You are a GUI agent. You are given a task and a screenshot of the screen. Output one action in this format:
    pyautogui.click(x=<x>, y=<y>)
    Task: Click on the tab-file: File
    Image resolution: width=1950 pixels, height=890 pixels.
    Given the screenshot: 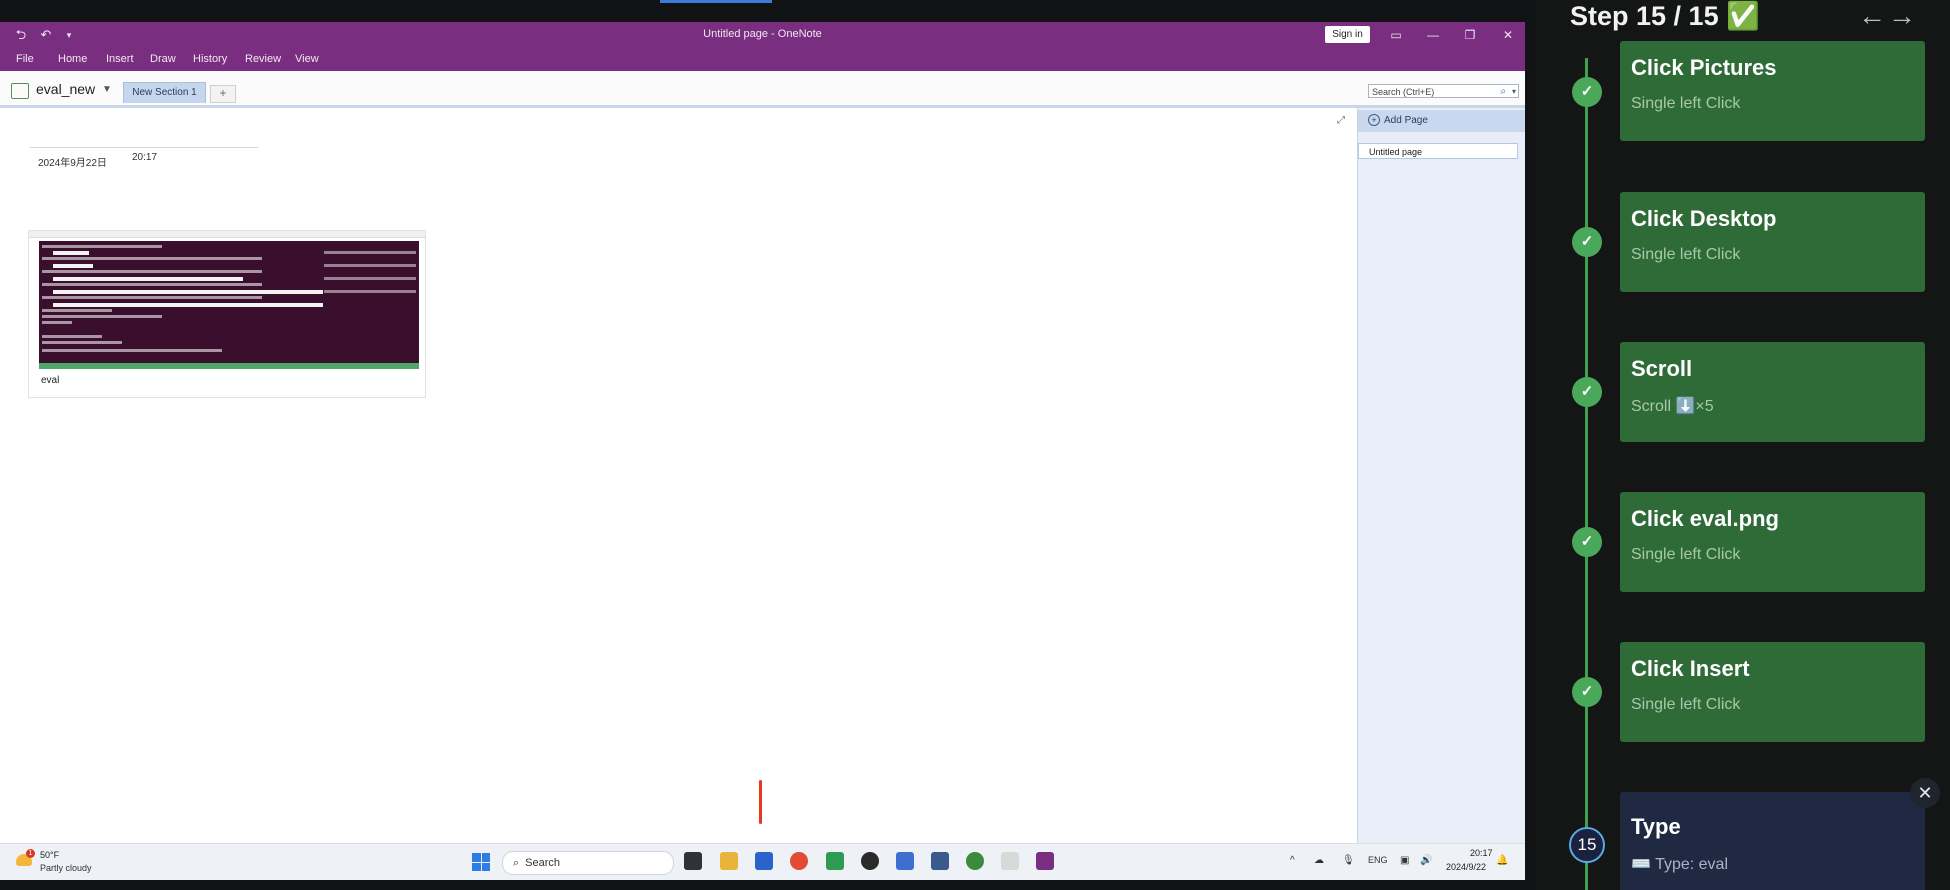 What is the action you would take?
    pyautogui.click(x=25, y=59)
    